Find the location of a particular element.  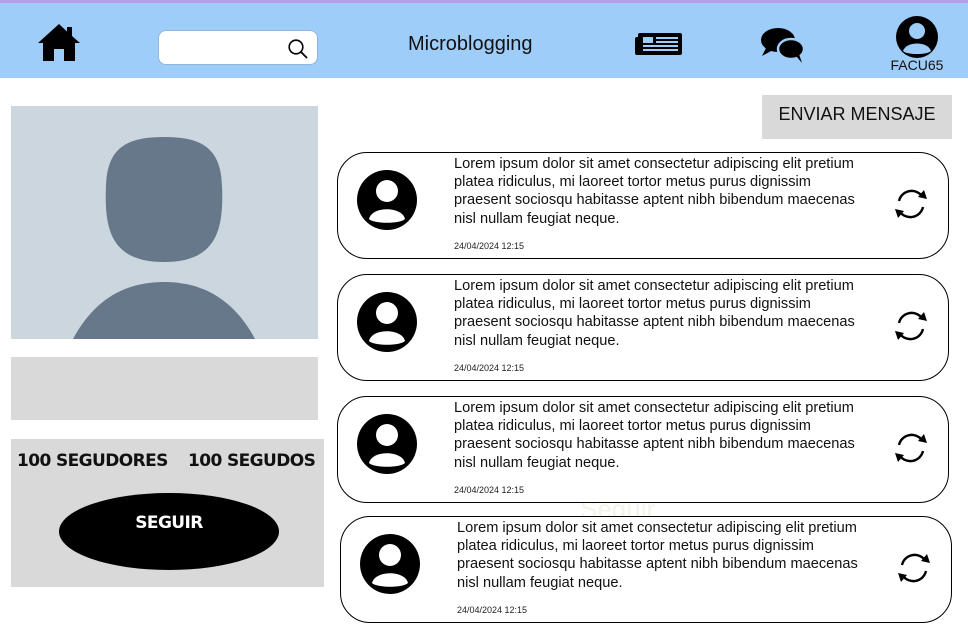

search-input is located at coordinates (226, 48).